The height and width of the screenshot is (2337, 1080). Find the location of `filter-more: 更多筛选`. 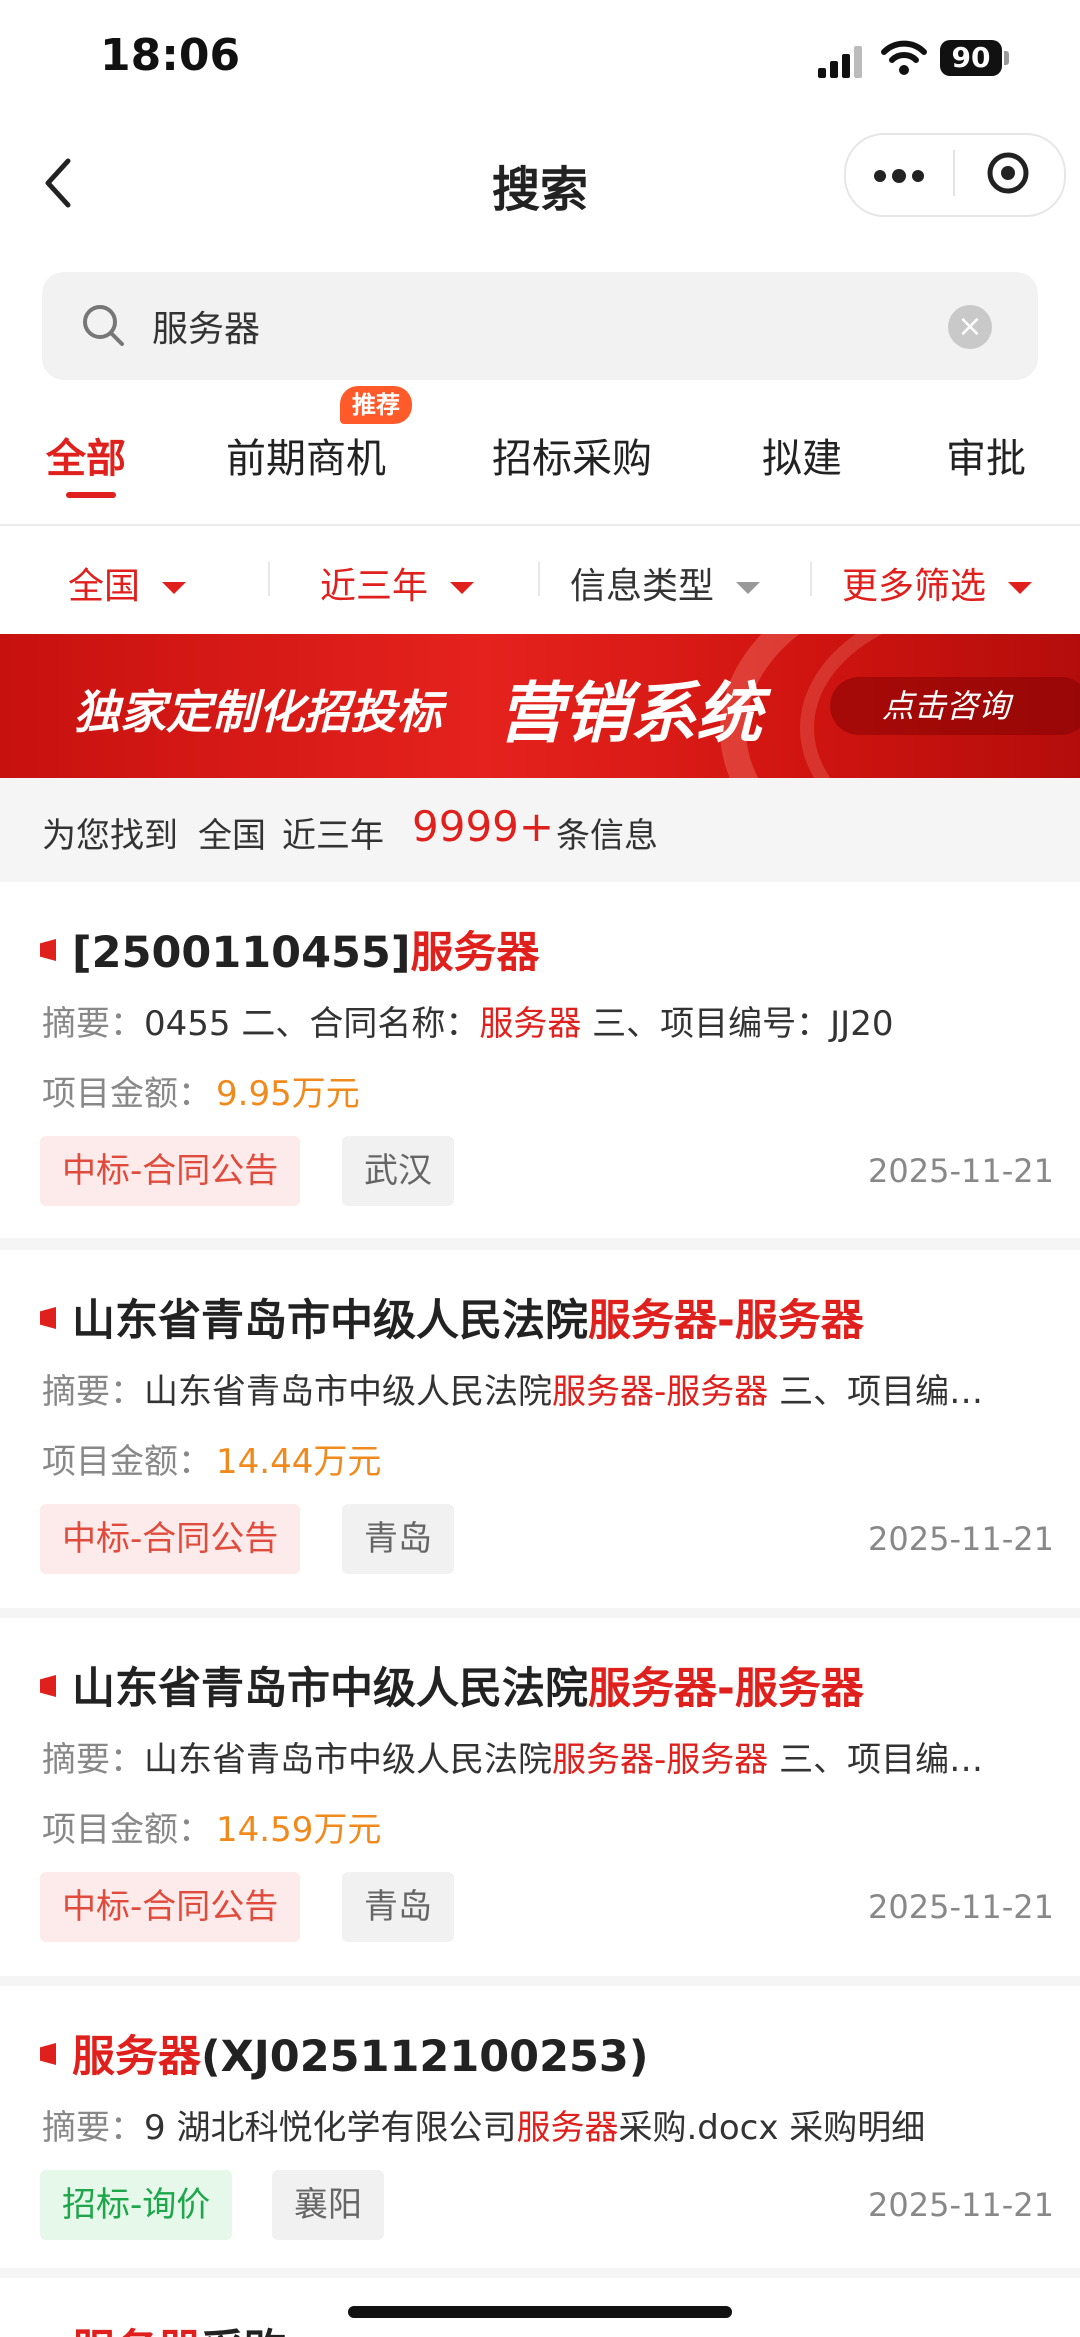

filter-more: 更多筛选 is located at coordinates (937, 583).